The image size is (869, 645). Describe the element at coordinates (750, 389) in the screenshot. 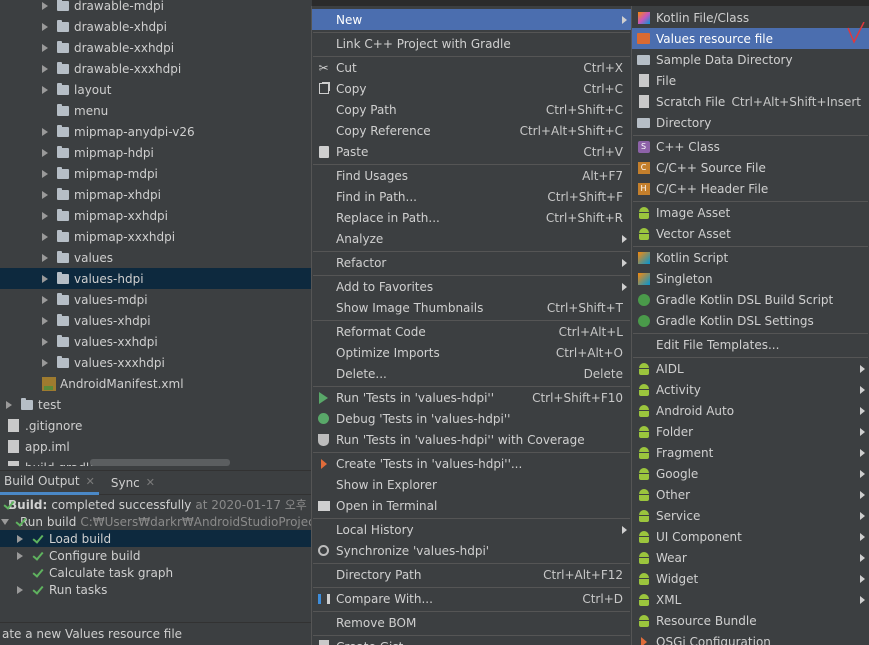

I see `menu-activity: Activity` at that location.